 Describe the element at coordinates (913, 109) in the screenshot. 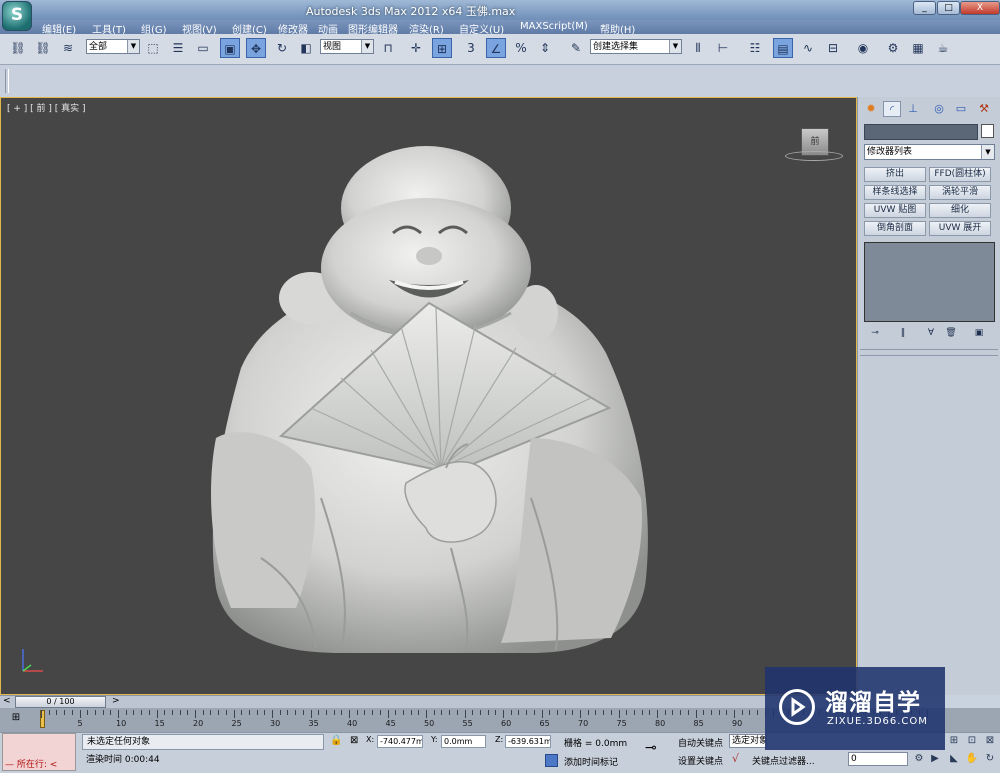

I see `hierarchy-tab-icon: ⊥` at that location.